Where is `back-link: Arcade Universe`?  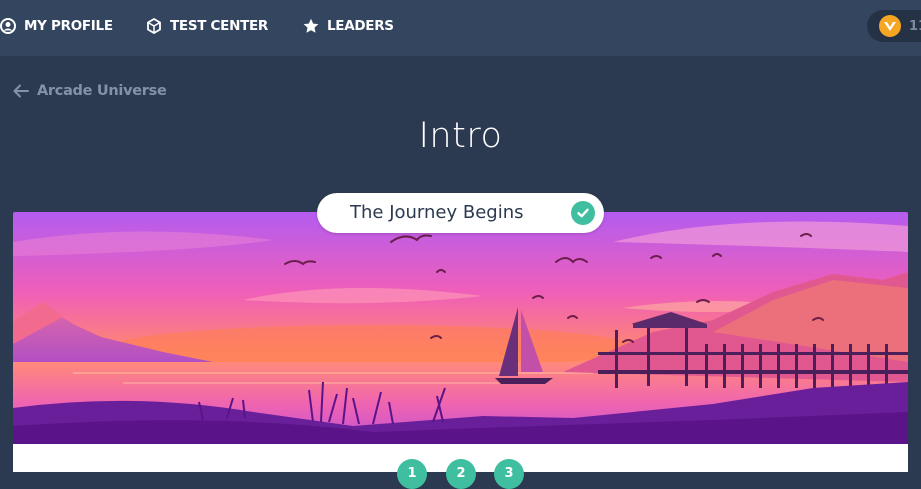
back-link: Arcade Universe is located at coordinates (89, 91).